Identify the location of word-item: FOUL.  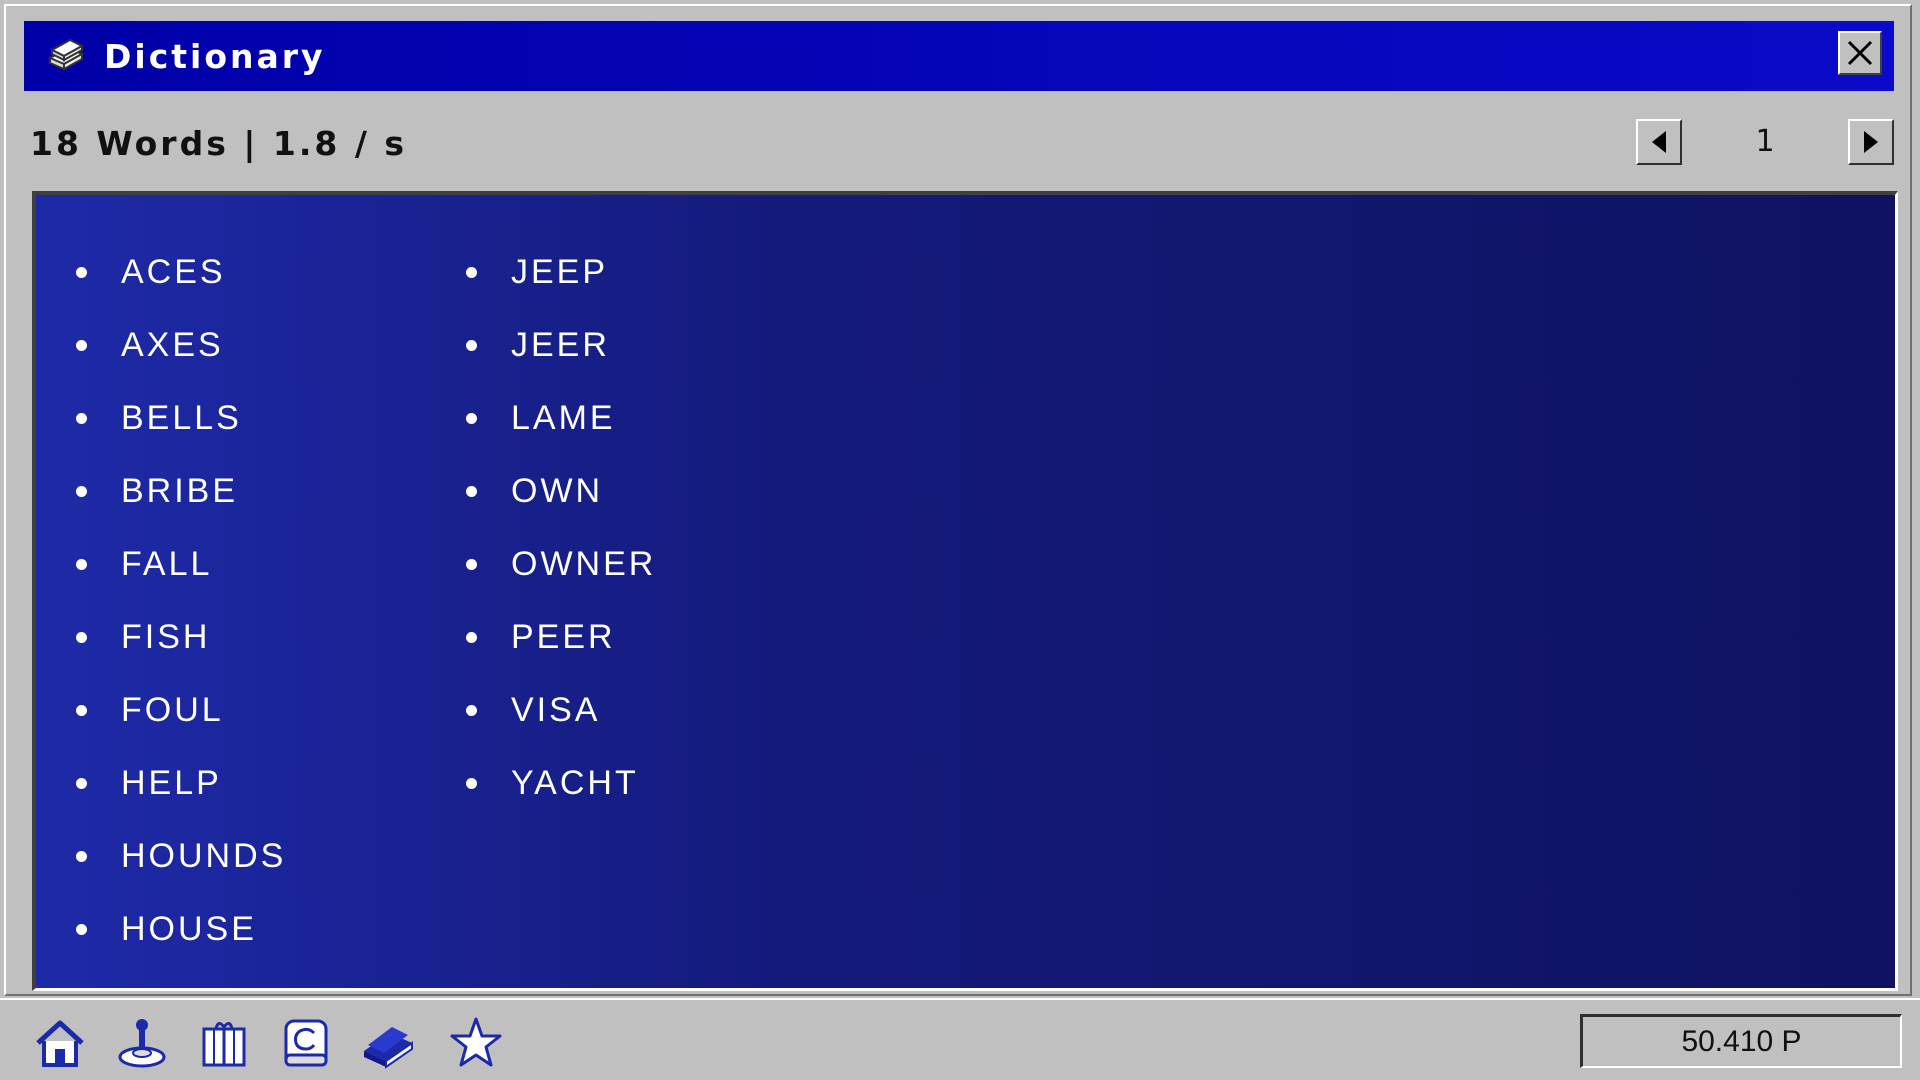
(181, 710).